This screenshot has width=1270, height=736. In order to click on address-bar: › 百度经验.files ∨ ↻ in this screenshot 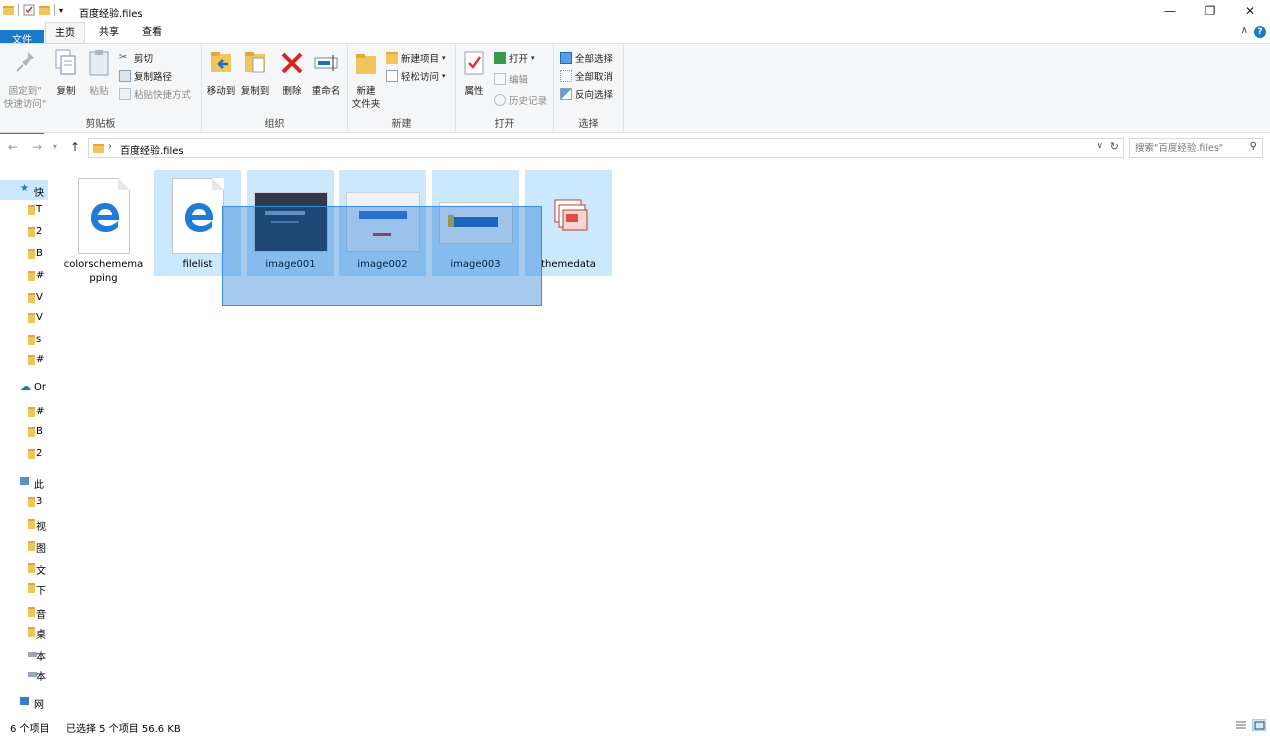, I will do `click(606, 148)`.